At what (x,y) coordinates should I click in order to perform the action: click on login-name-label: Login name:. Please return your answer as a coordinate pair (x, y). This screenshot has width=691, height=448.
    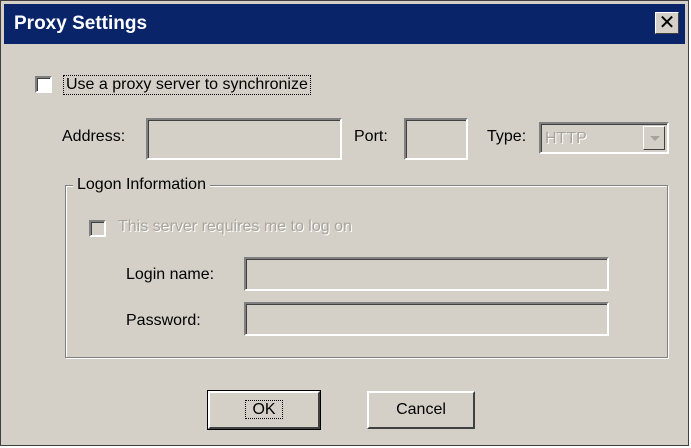
    Looking at the image, I should click on (170, 274).